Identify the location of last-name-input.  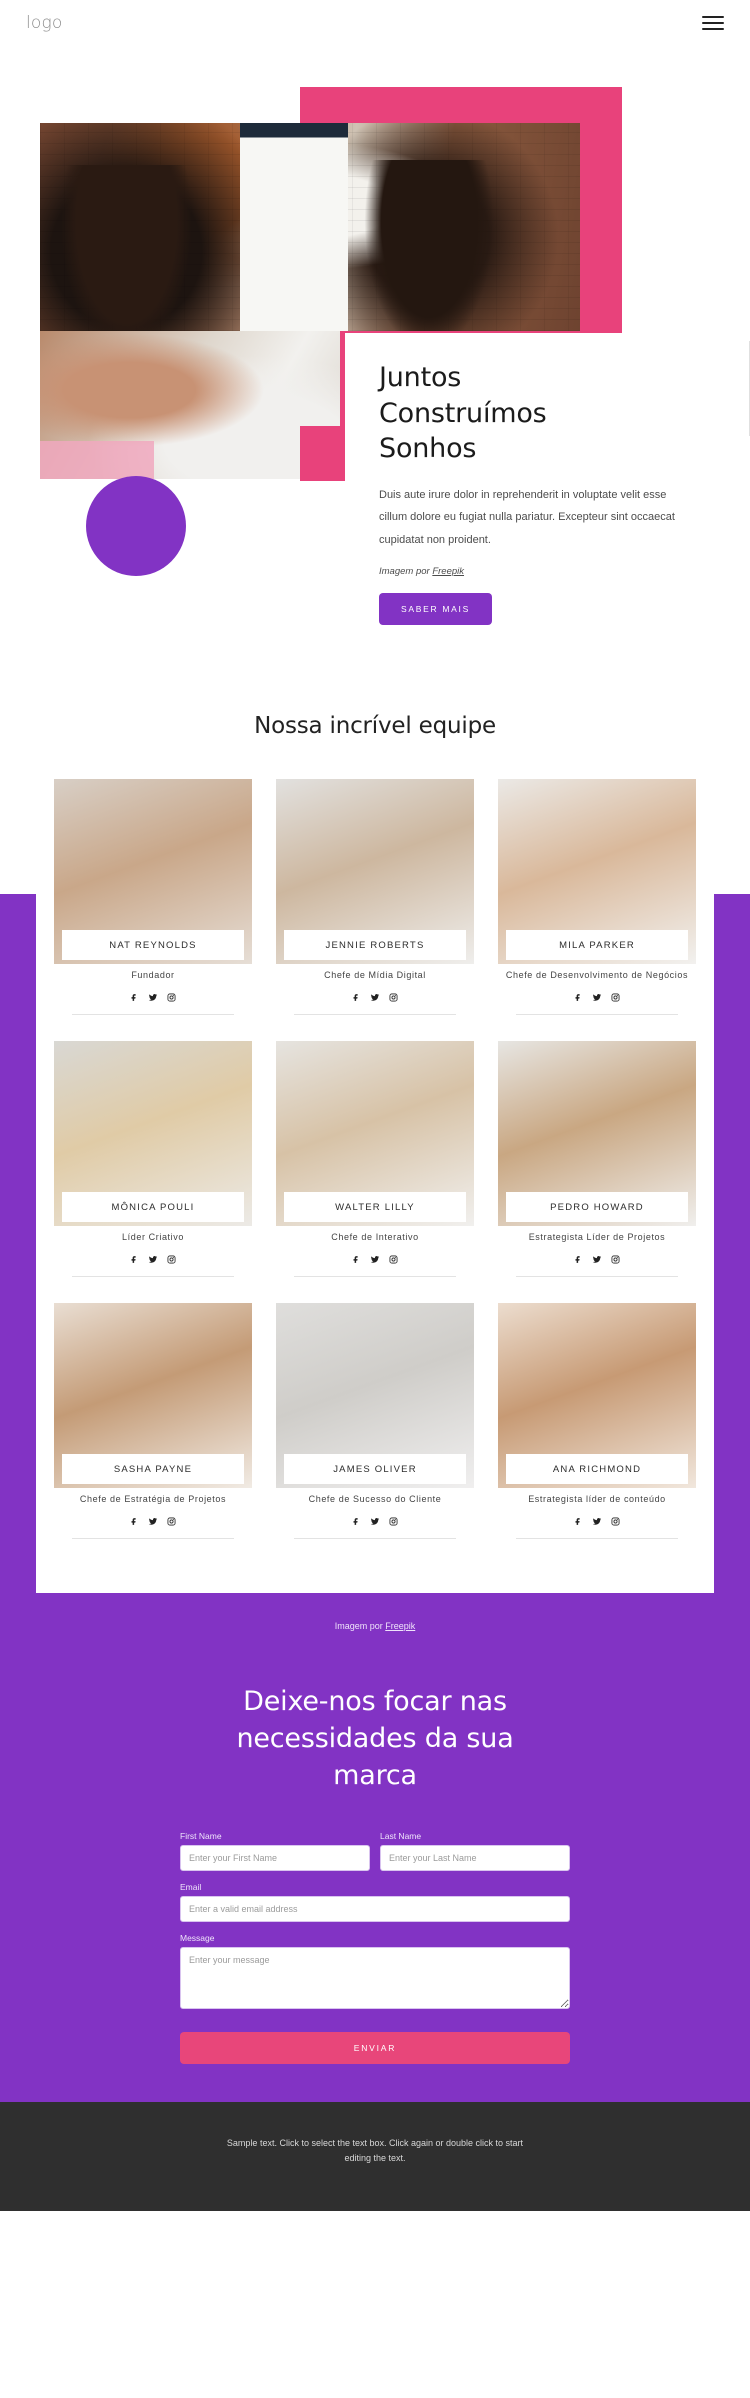
(475, 1857).